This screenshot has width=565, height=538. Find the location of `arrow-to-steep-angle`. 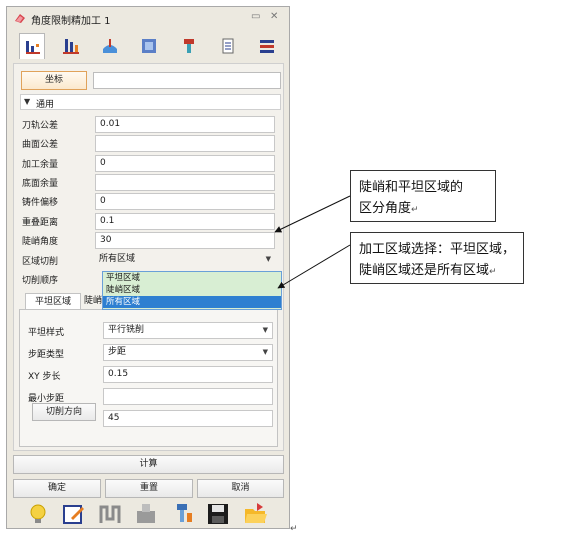

arrow-to-steep-angle is located at coordinates (312, 214).